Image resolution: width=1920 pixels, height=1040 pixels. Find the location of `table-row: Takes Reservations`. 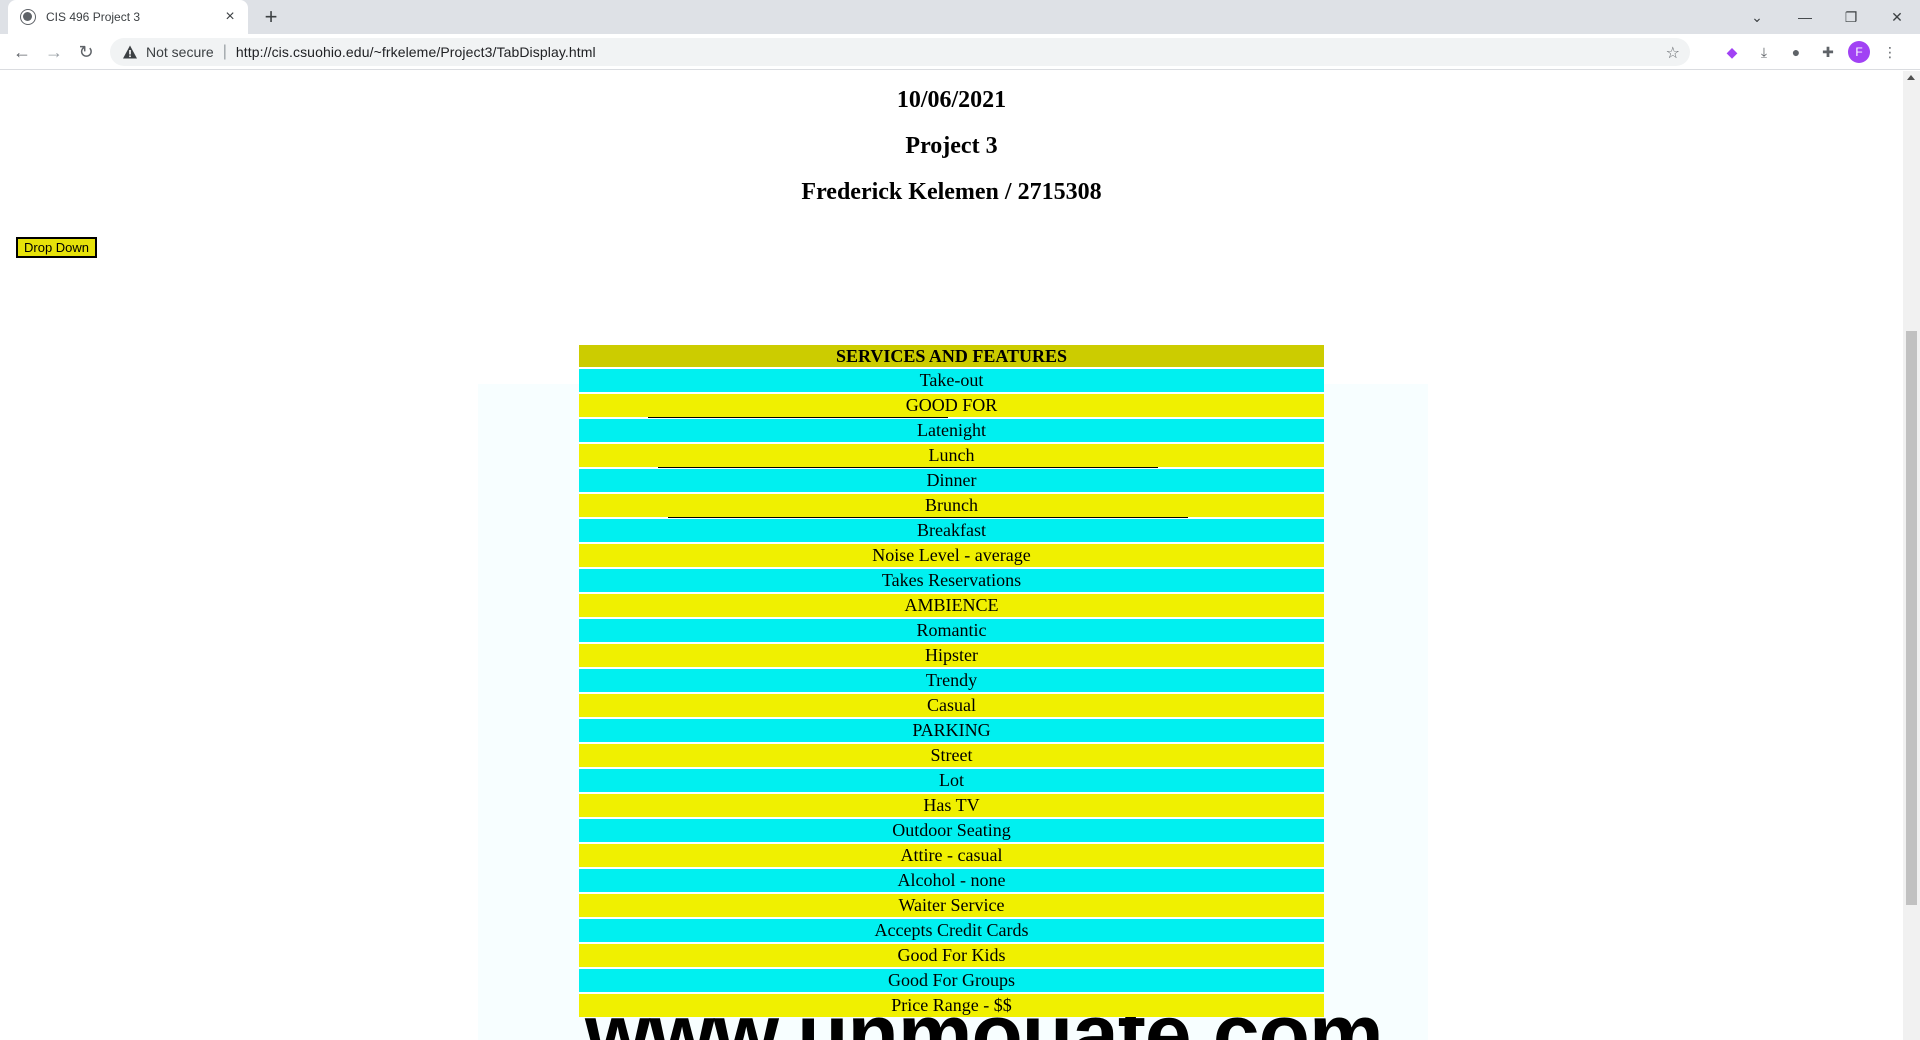

table-row: Takes Reservations is located at coordinates (951, 580).